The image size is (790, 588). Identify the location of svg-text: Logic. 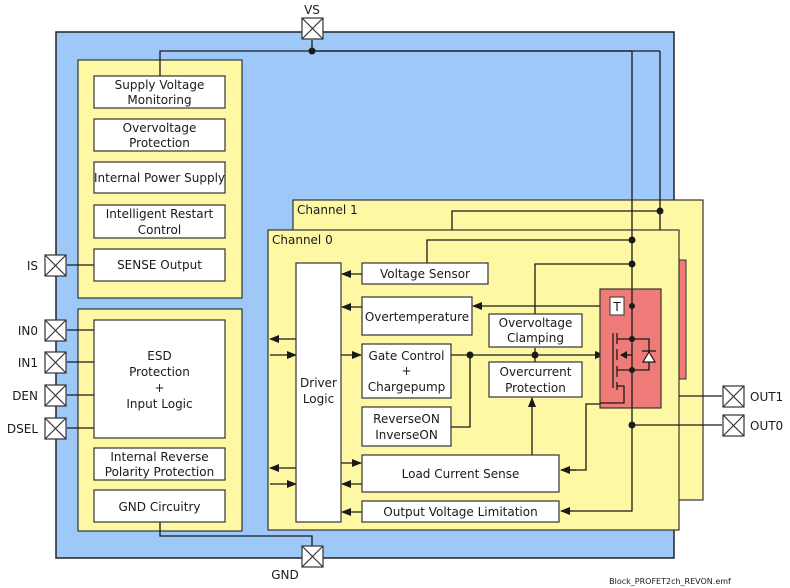
(318, 399).